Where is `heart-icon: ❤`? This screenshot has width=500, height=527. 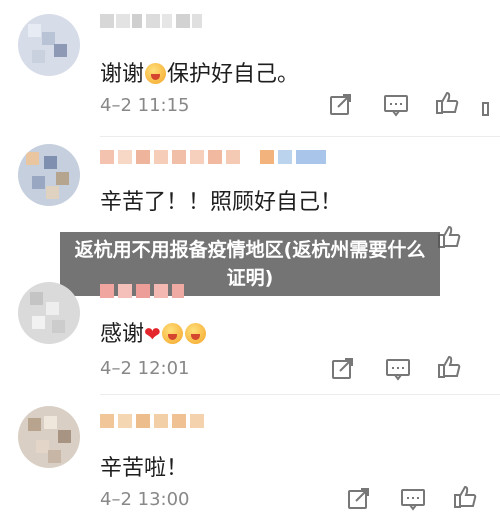
heart-icon: ❤ is located at coordinates (152, 334).